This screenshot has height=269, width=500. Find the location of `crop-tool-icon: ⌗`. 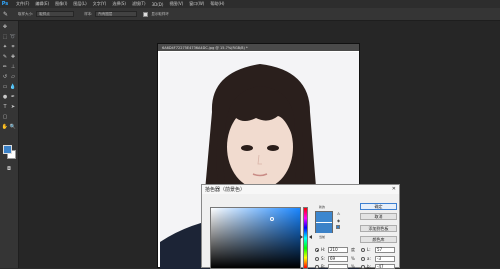

crop-tool-icon: ⌗ is located at coordinates (13, 47).